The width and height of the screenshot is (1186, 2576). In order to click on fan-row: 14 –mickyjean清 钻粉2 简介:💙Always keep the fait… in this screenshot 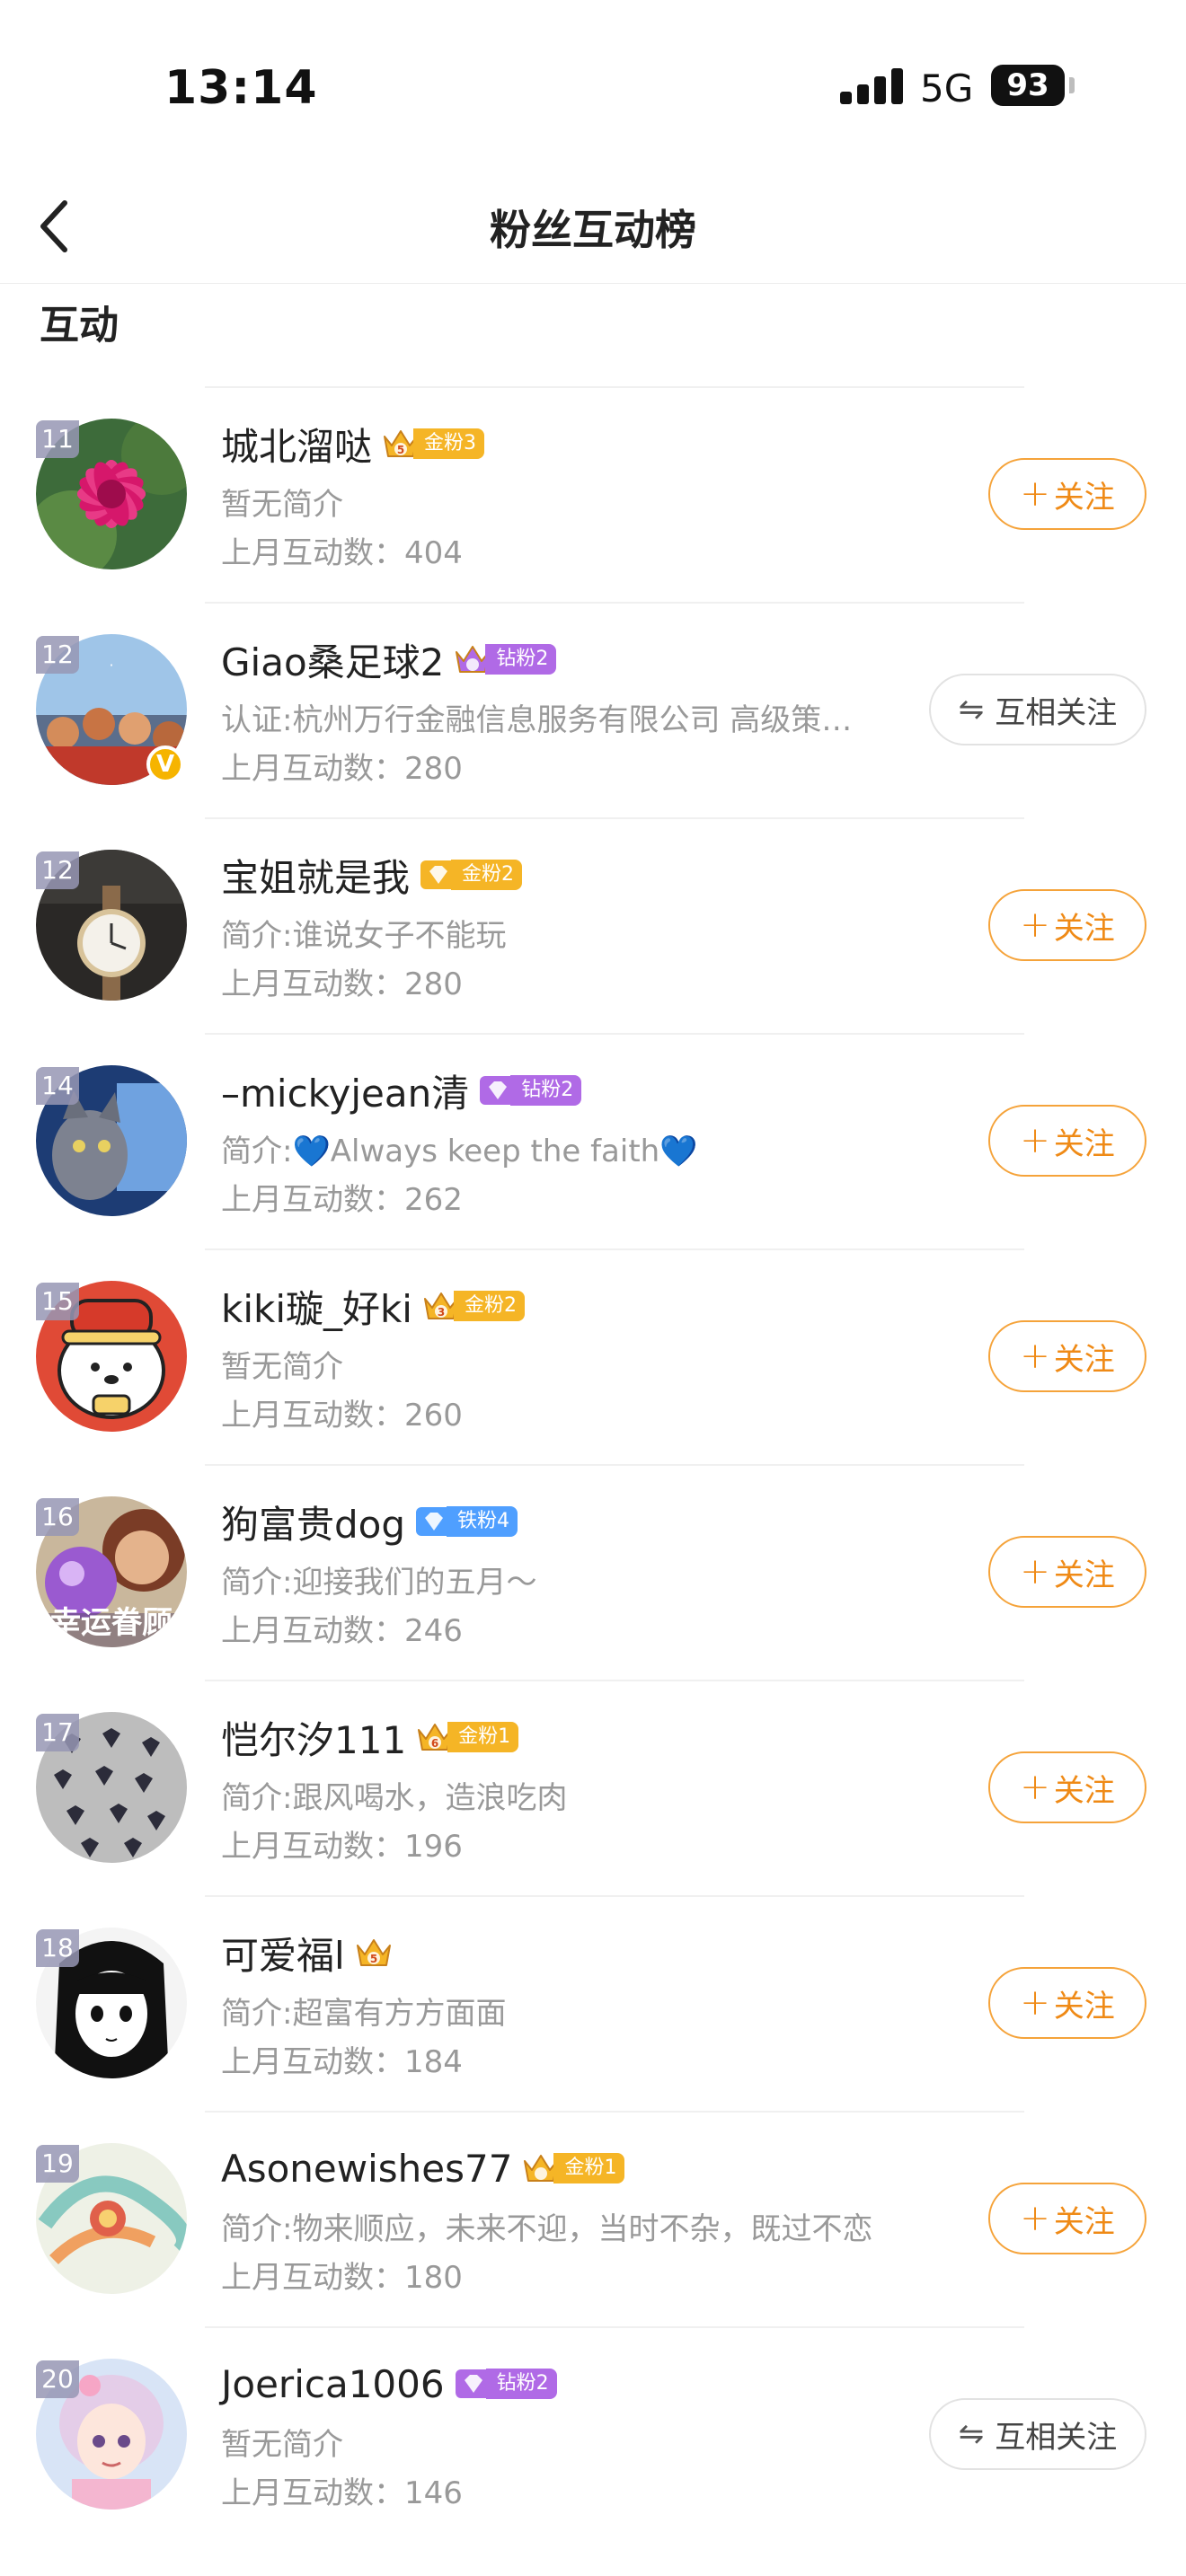, I will do `click(593, 1140)`.